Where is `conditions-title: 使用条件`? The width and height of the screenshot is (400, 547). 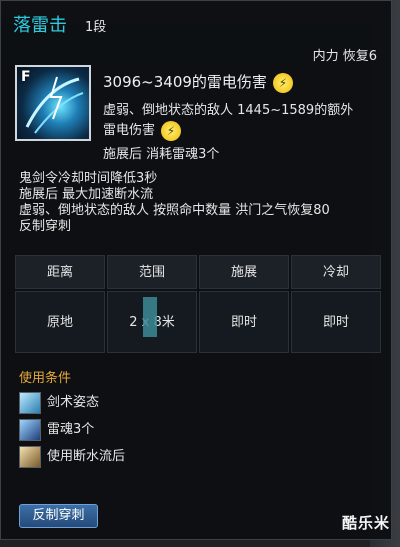 conditions-title: 使用条件 is located at coordinates (45, 378).